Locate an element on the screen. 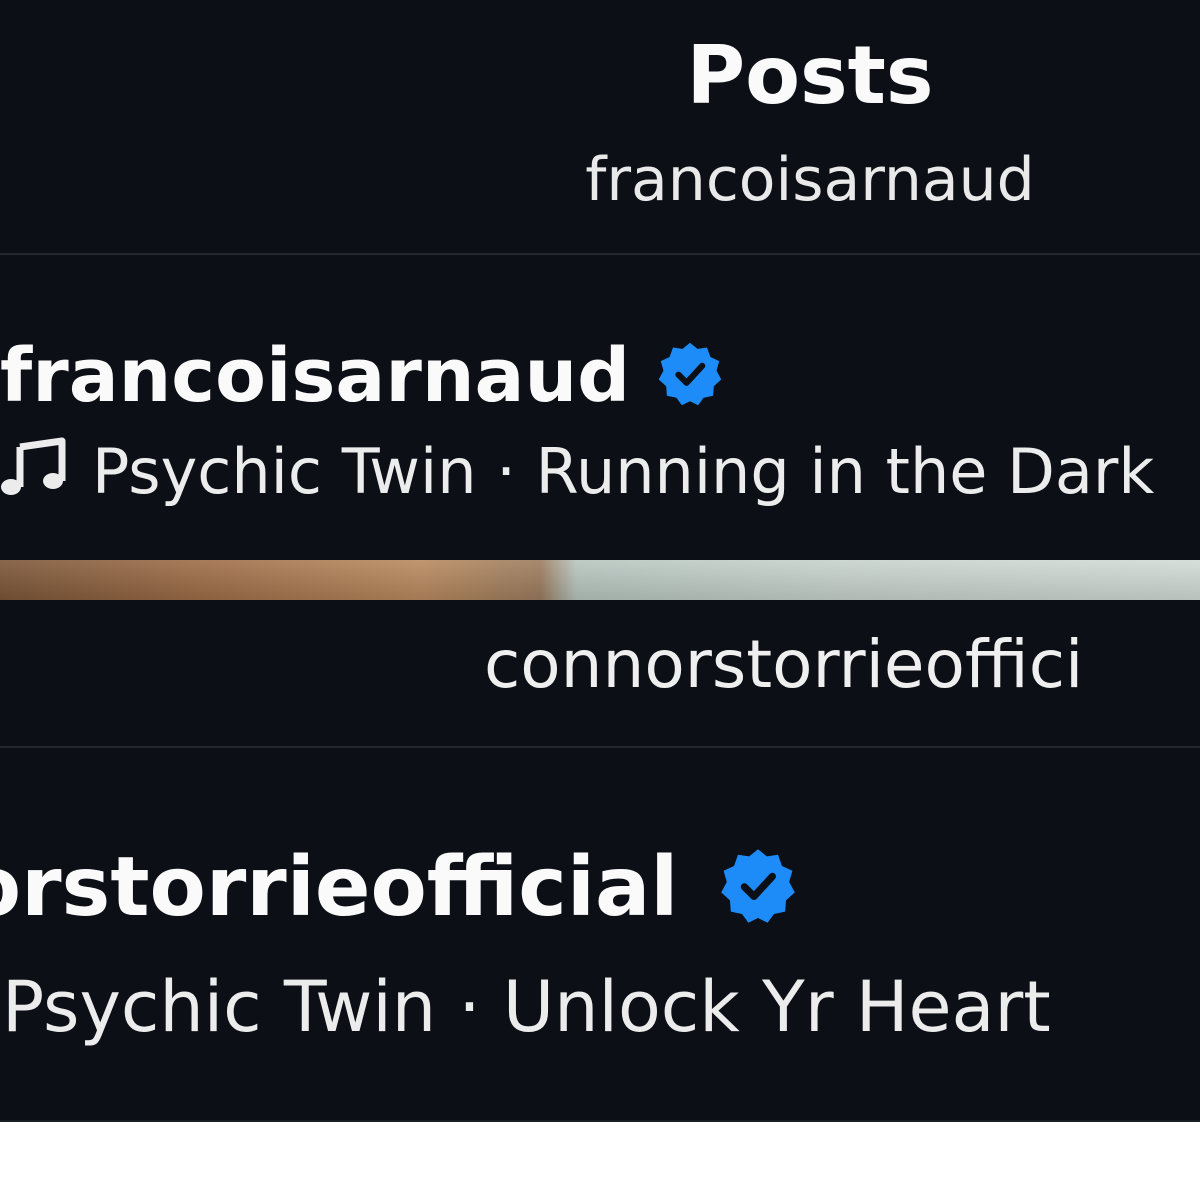 This screenshot has width=1200, height=1202. post-audio-label: Psychic Twin · Running in the Dark is located at coordinates (623, 471).